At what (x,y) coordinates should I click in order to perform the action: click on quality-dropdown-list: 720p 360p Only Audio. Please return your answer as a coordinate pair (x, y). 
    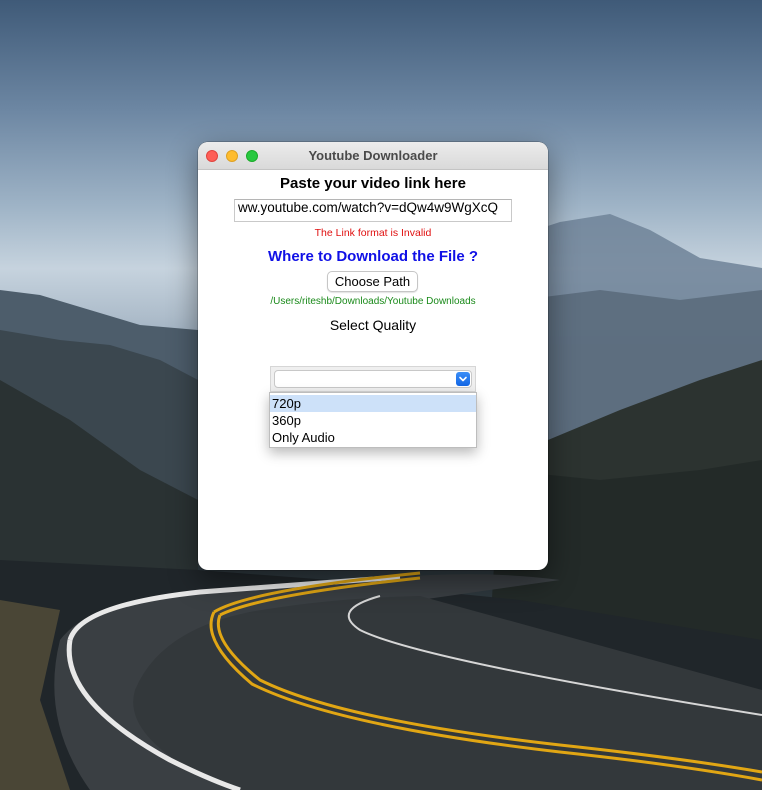
    Looking at the image, I should click on (373, 420).